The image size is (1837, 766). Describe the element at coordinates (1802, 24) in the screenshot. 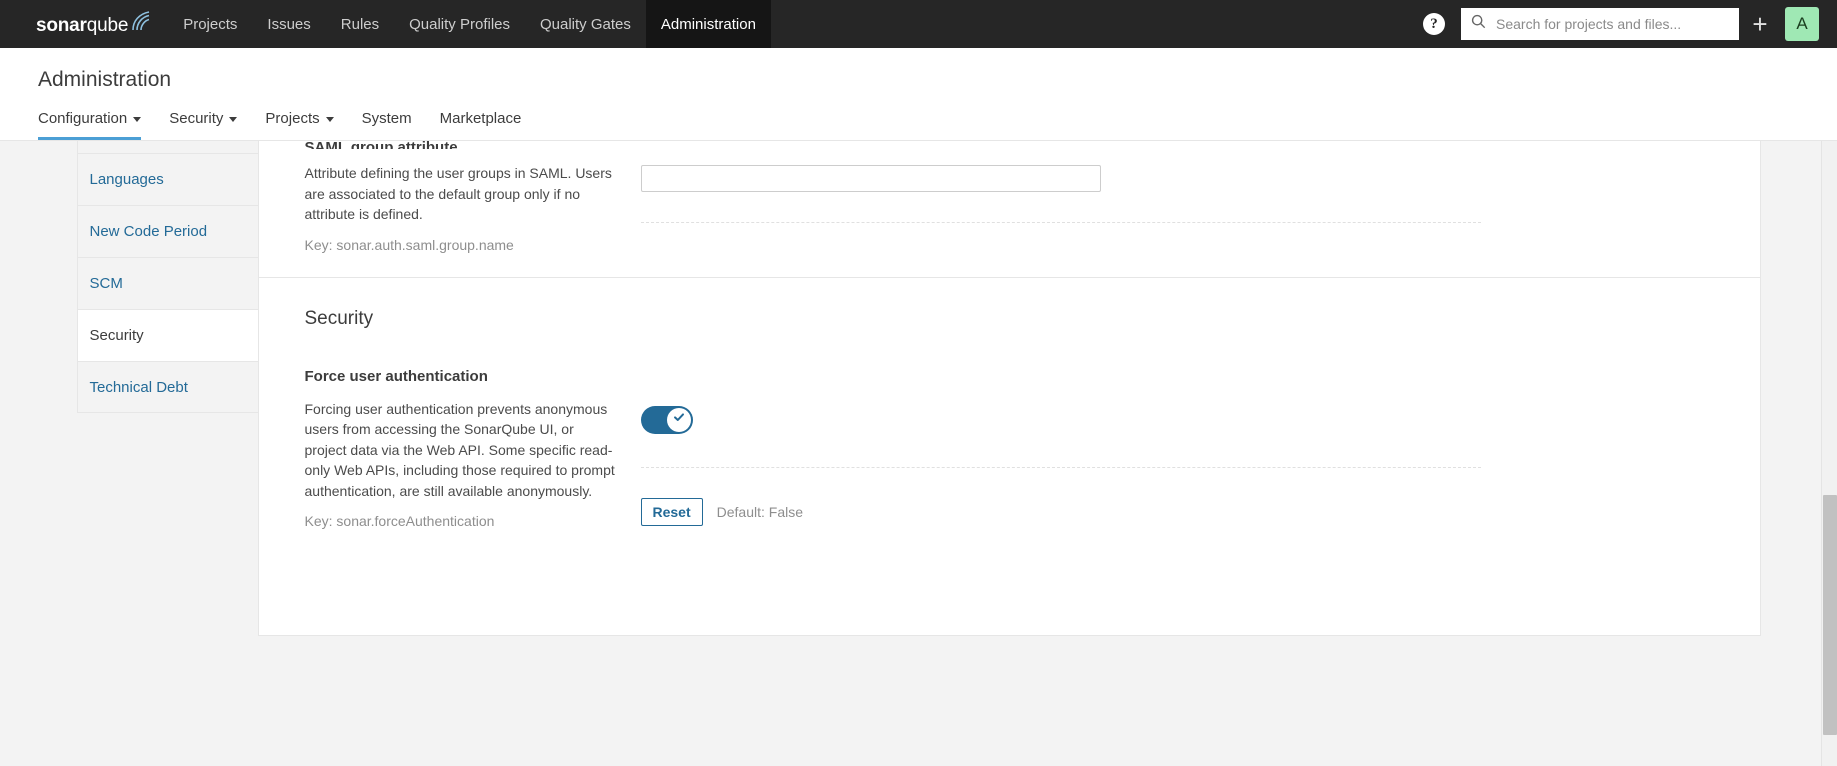

I see `user-avatar: A` at that location.